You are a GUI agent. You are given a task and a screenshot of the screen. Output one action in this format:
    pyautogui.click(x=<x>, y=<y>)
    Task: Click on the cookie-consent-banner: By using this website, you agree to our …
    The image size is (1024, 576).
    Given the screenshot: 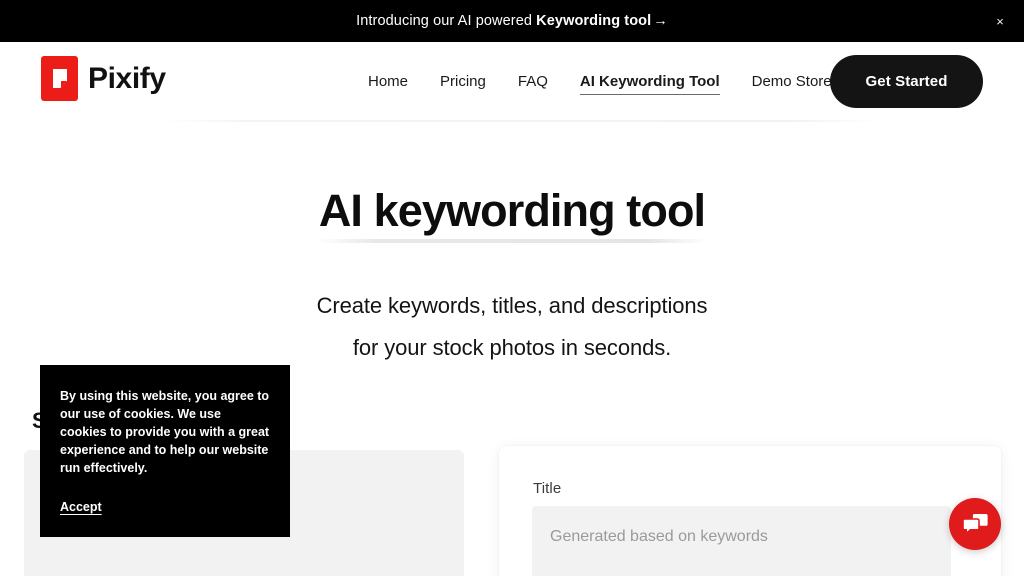 What is the action you would take?
    pyautogui.click(x=165, y=451)
    